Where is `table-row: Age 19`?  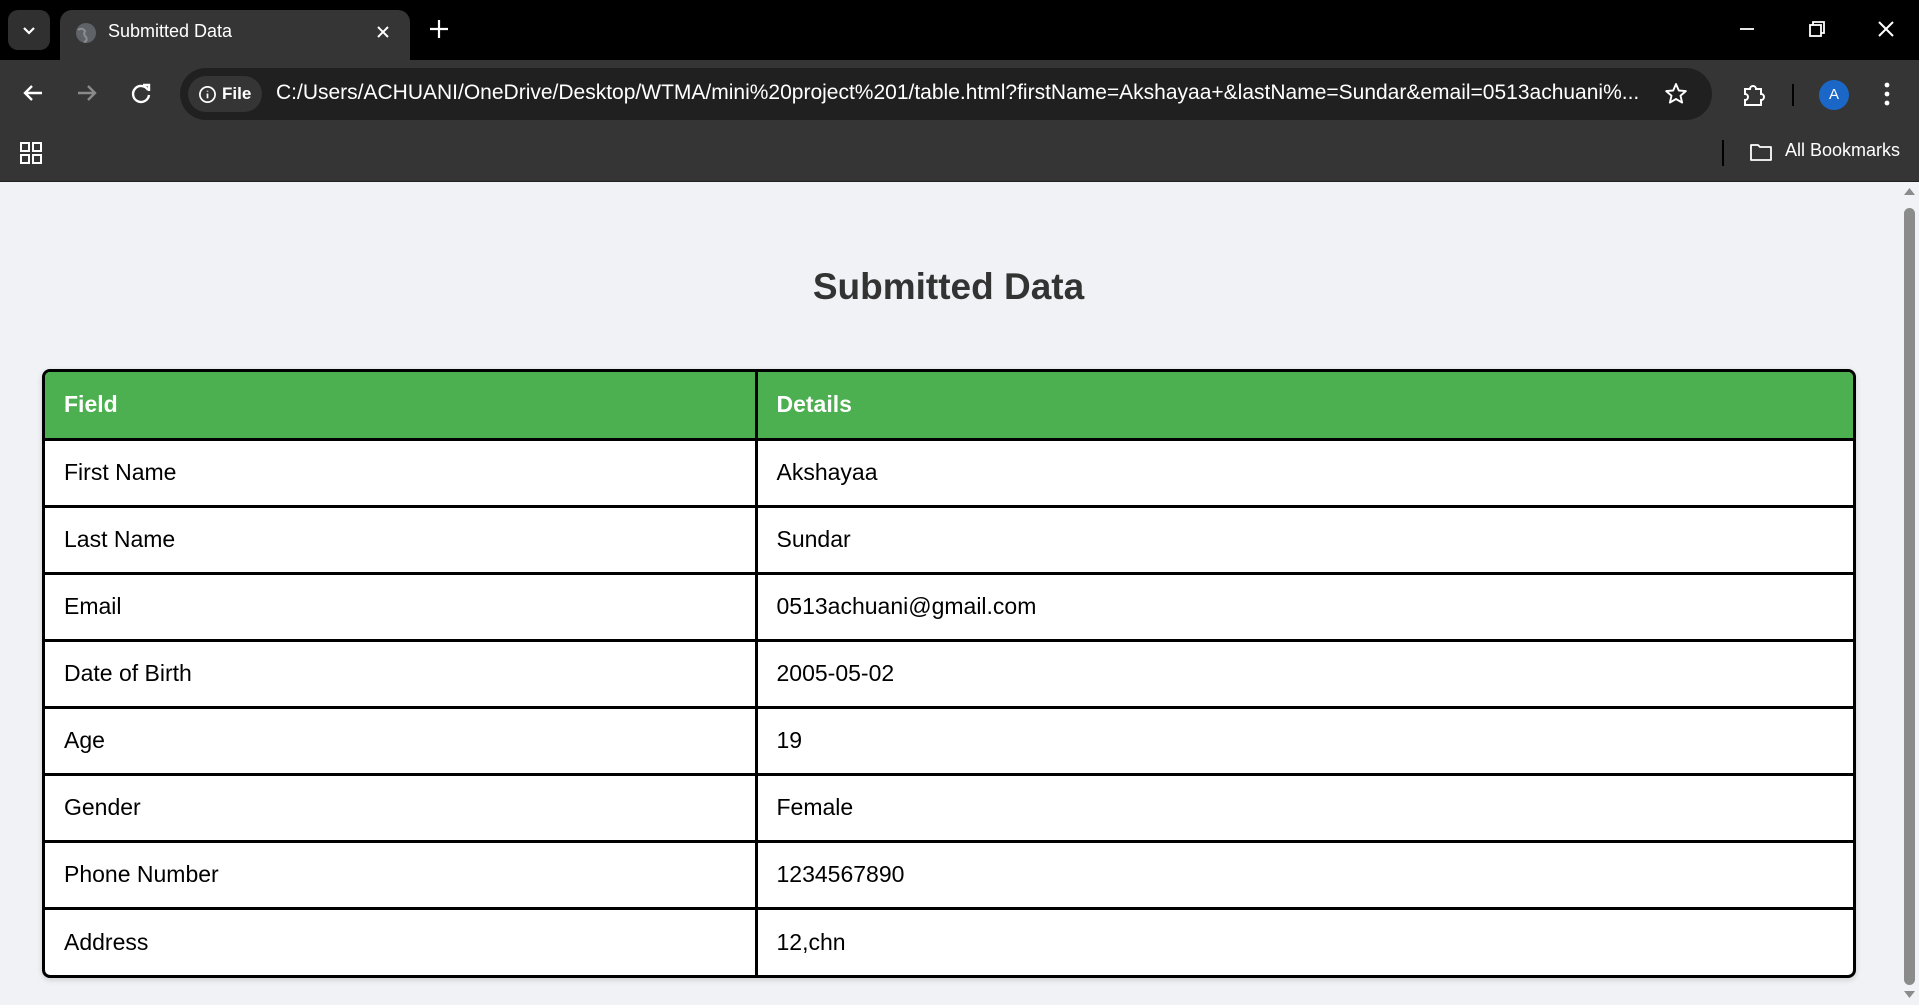
table-row: Age 19 is located at coordinates (949, 740).